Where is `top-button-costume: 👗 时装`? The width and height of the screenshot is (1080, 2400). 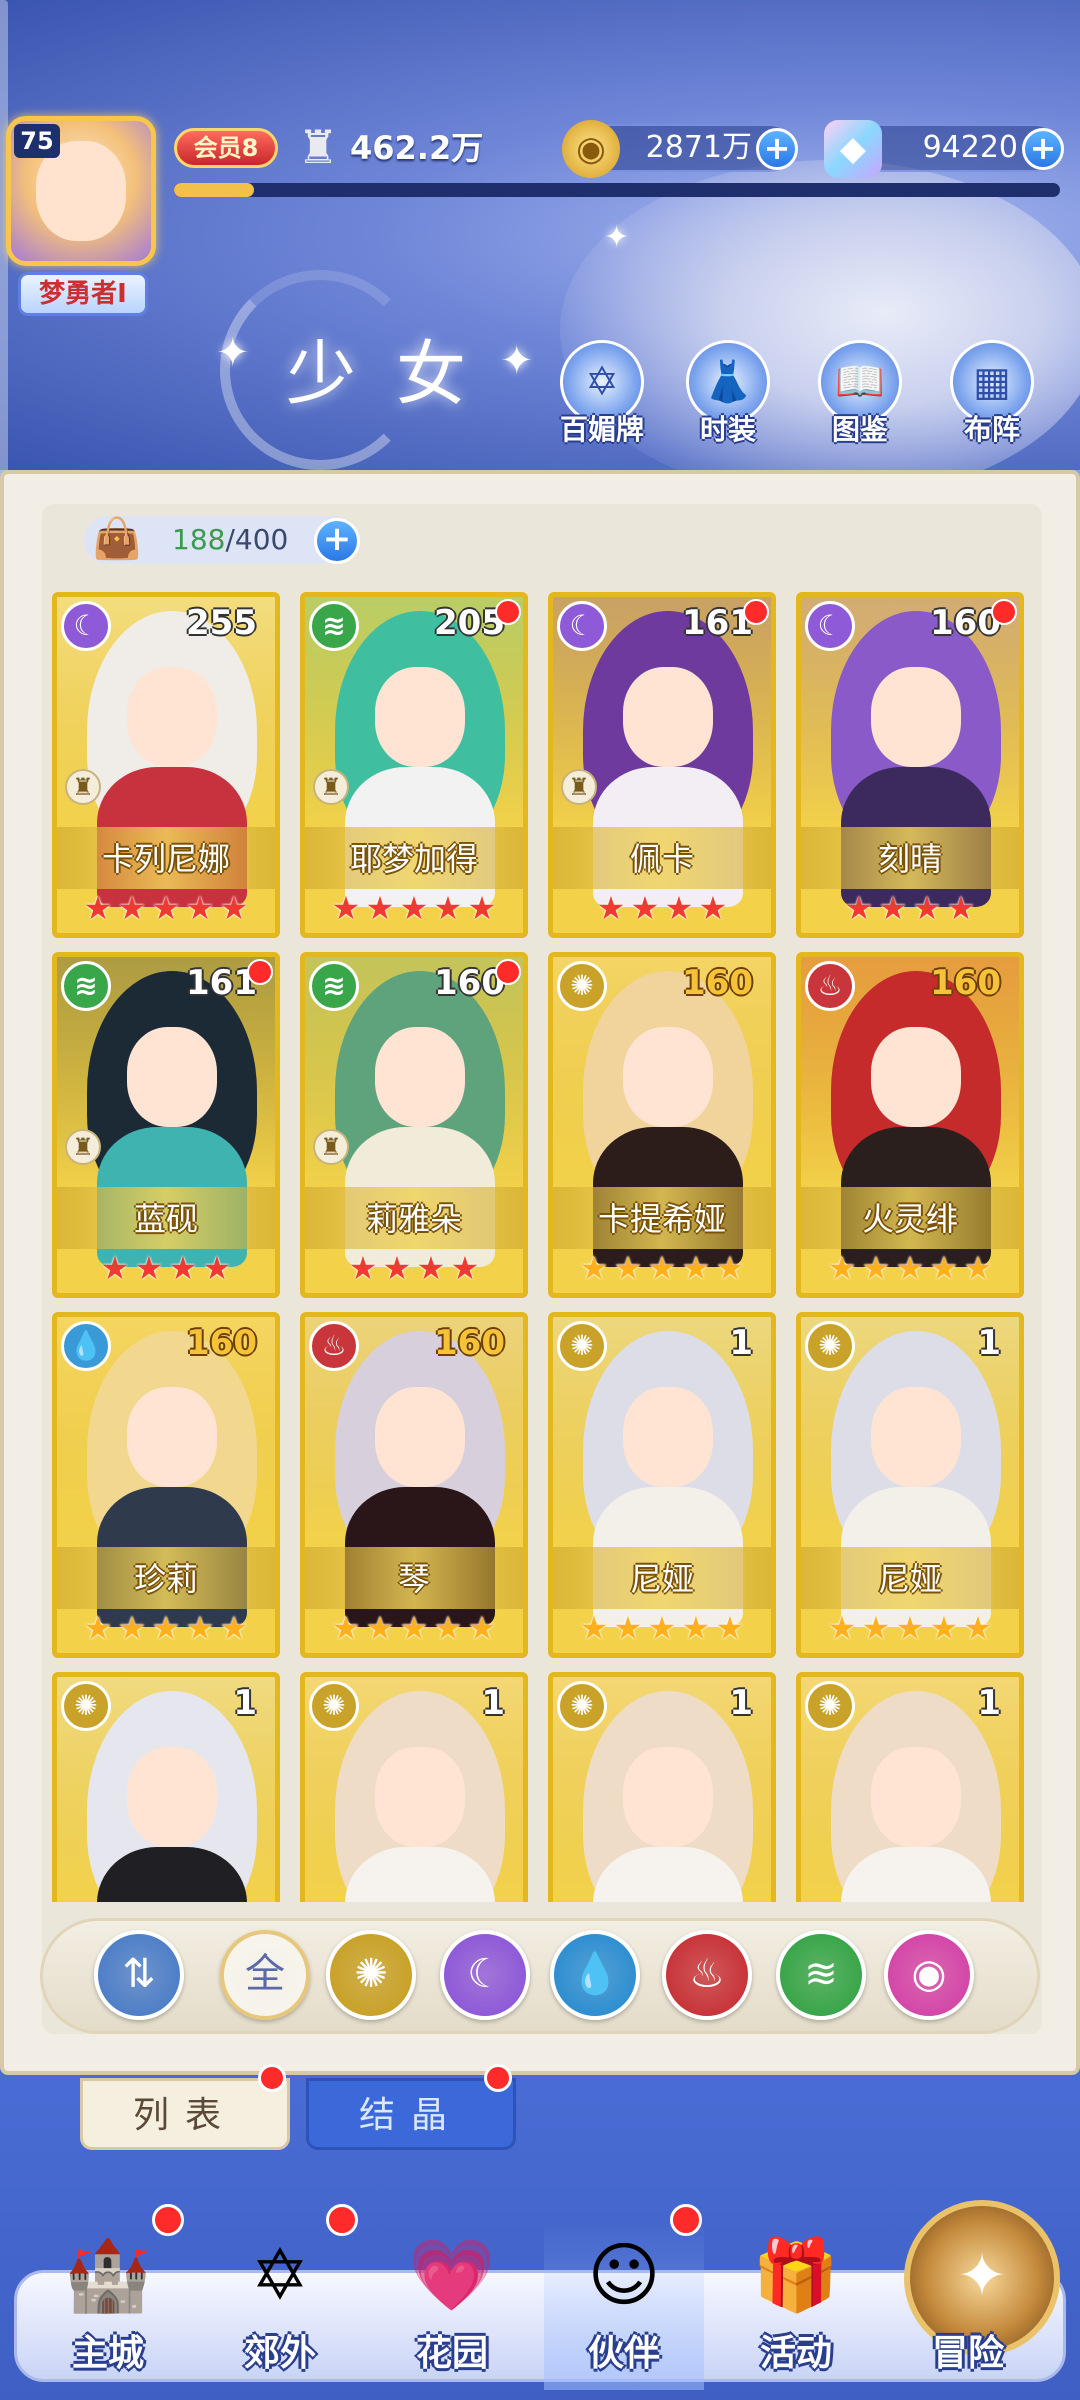 top-button-costume: 👗 时装 is located at coordinates (728, 395).